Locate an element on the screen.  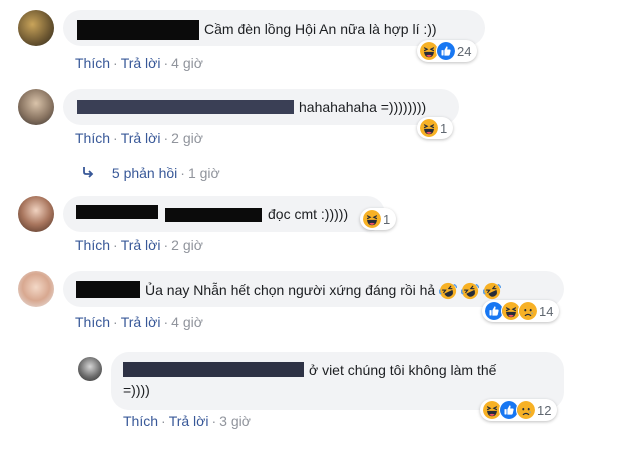
reaction-summary: 12 is located at coordinates (519, 410).